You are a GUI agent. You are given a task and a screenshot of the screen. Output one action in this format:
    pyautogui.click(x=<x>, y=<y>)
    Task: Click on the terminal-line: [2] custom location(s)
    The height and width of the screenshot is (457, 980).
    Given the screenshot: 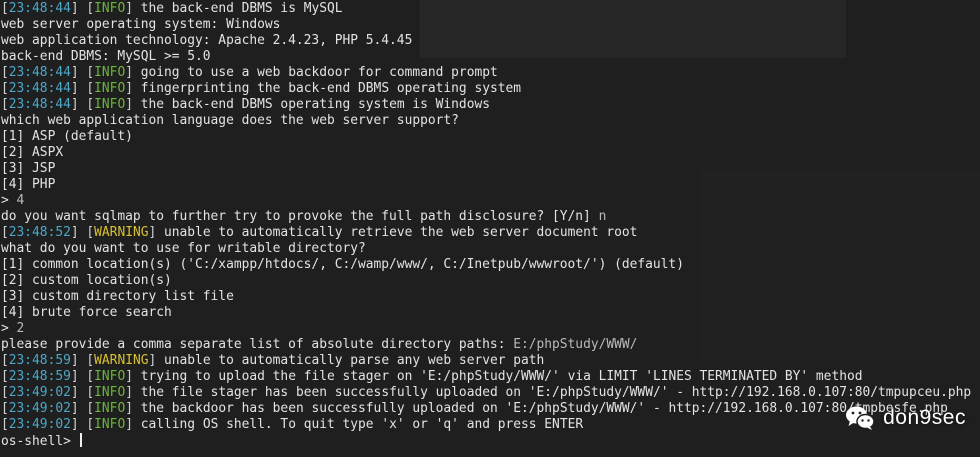 What is the action you would take?
    pyautogui.click(x=486, y=281)
    